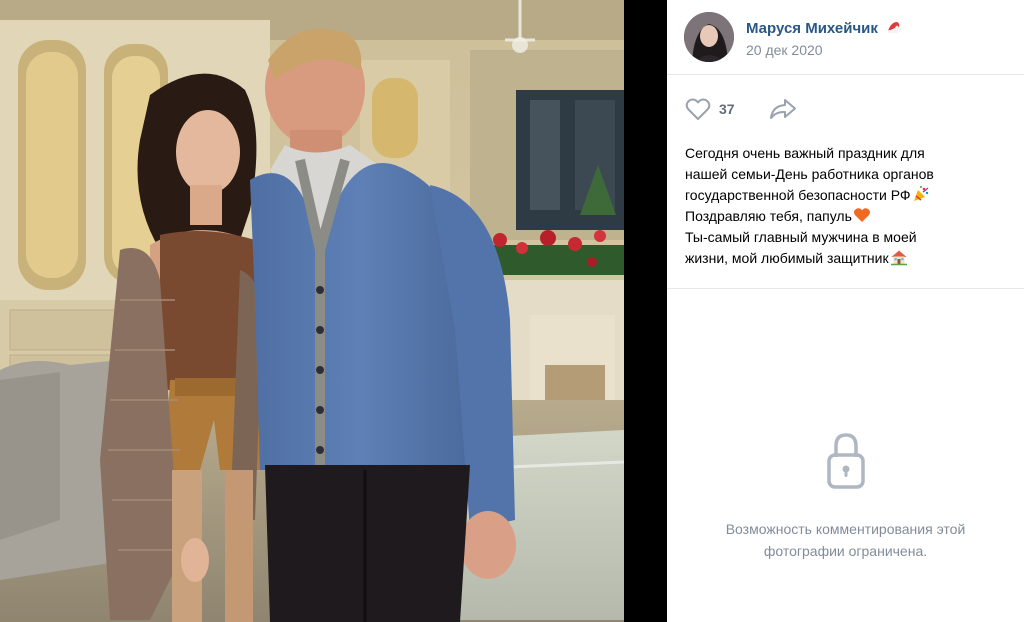  Describe the element at coordinates (812, 28) in the screenshot. I see `author-name: Маруся Михейчик` at that location.